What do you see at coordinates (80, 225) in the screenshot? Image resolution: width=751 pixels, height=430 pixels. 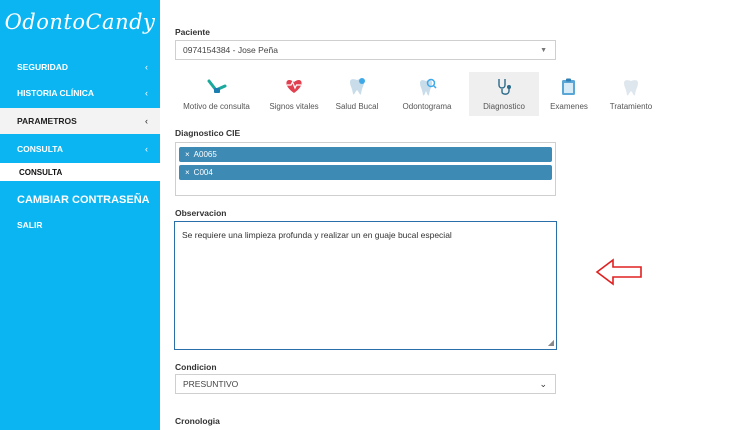 I see `sidebar-item-salir: SALIR` at bounding box center [80, 225].